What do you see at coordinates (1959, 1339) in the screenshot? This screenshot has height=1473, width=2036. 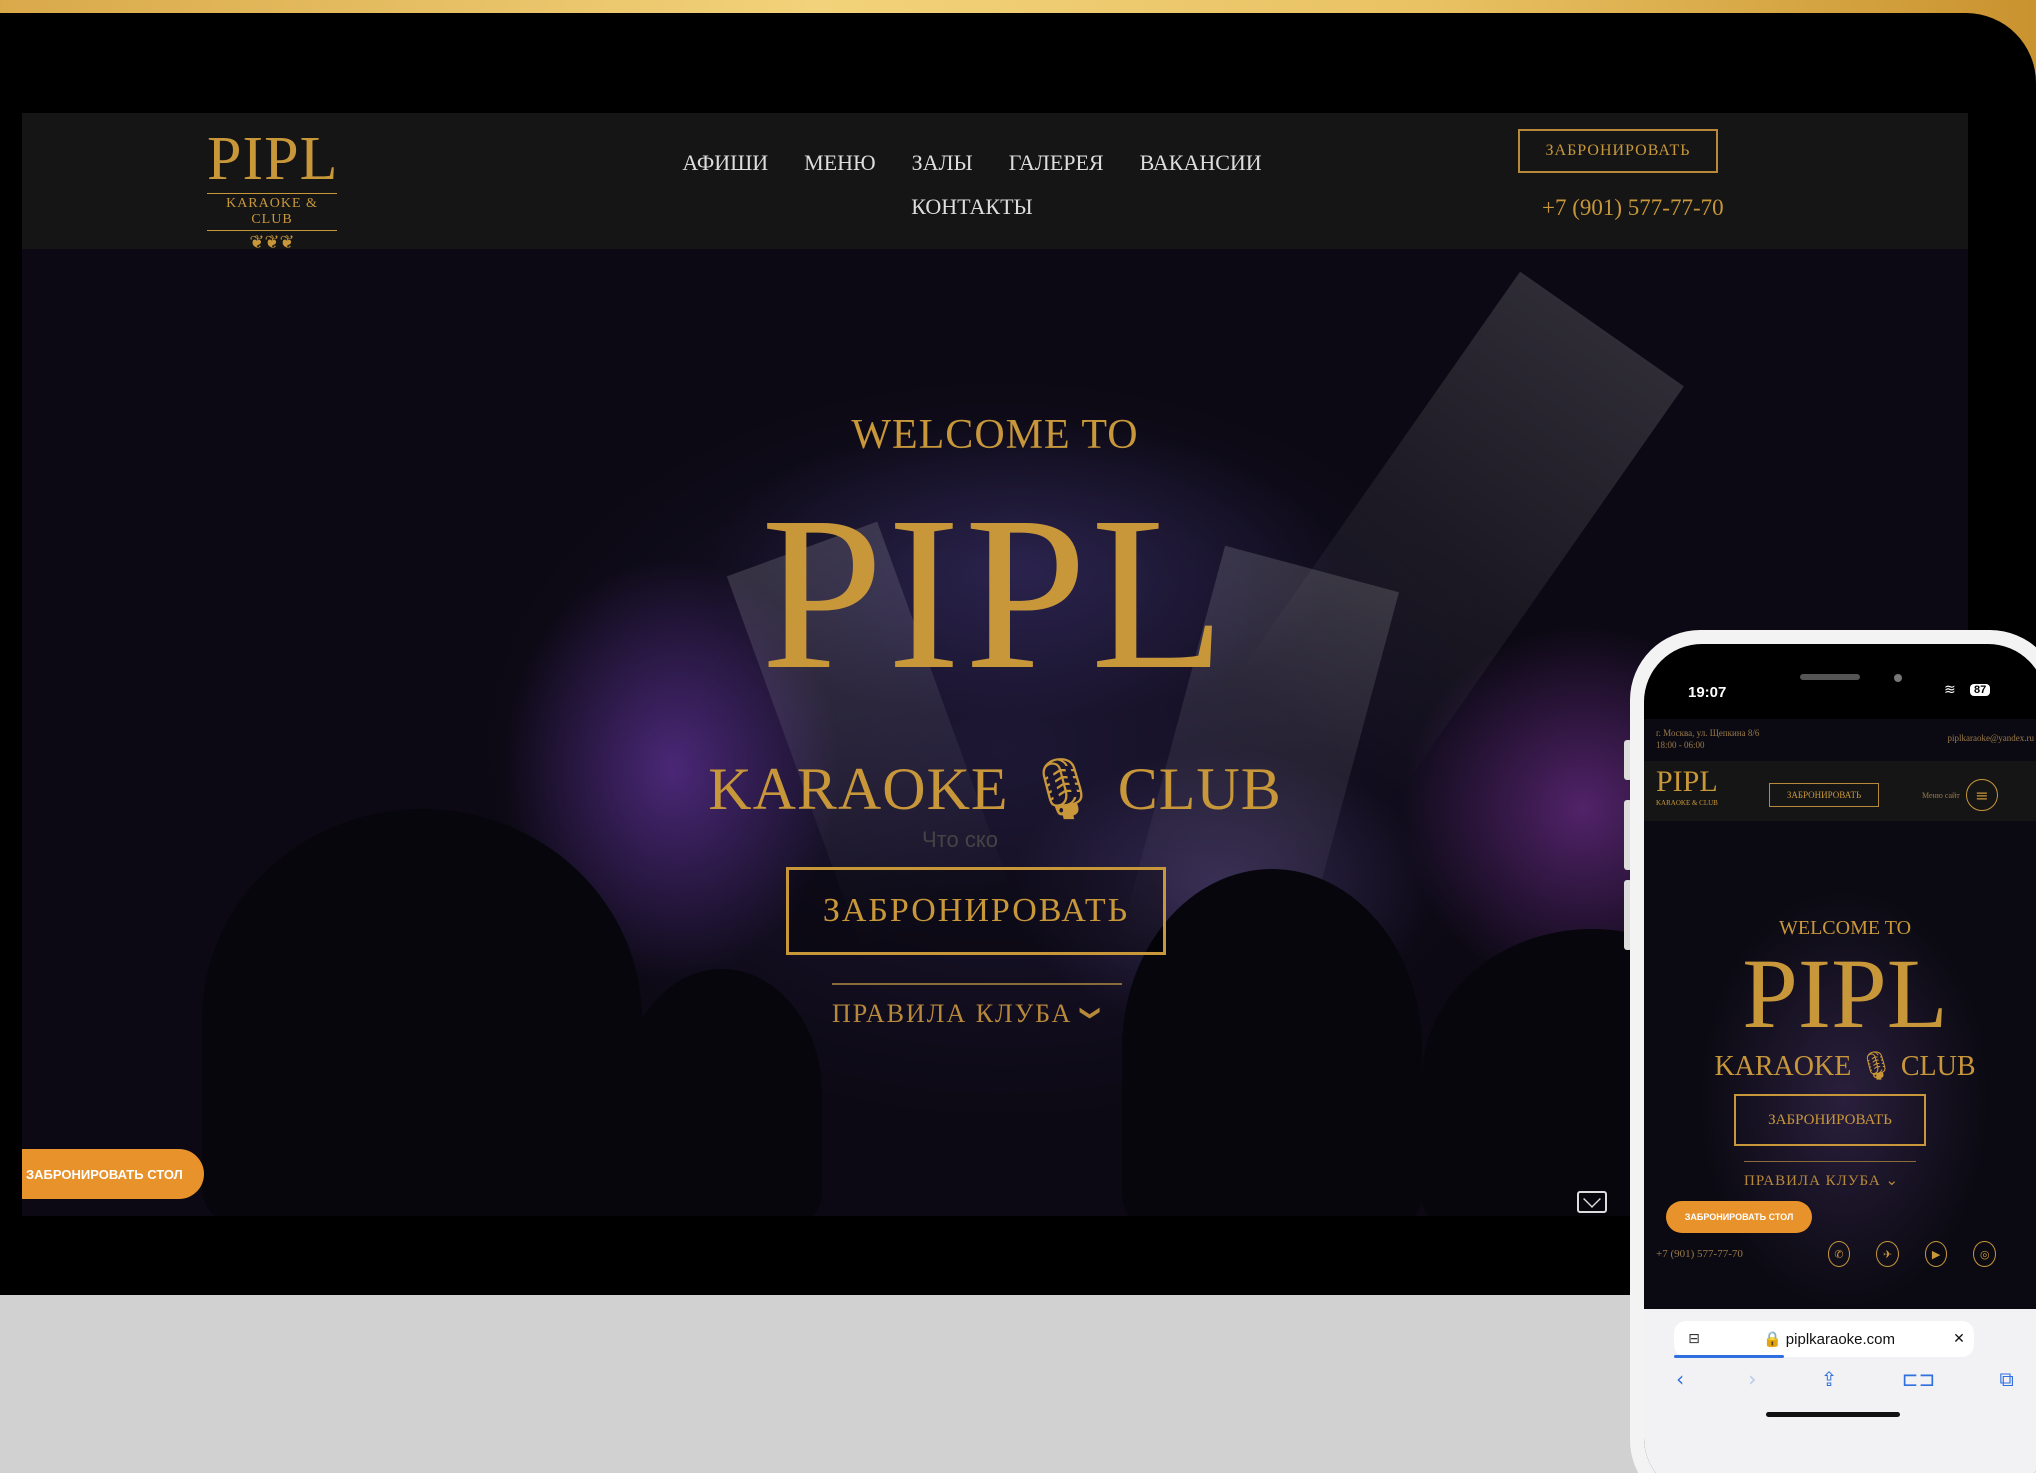 I see `close-icon: ✕` at bounding box center [1959, 1339].